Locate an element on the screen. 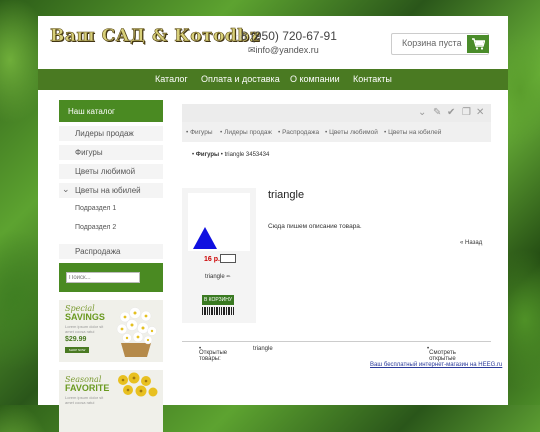  nav-payment-delivery: Оплата и доставка is located at coordinates (240, 79).